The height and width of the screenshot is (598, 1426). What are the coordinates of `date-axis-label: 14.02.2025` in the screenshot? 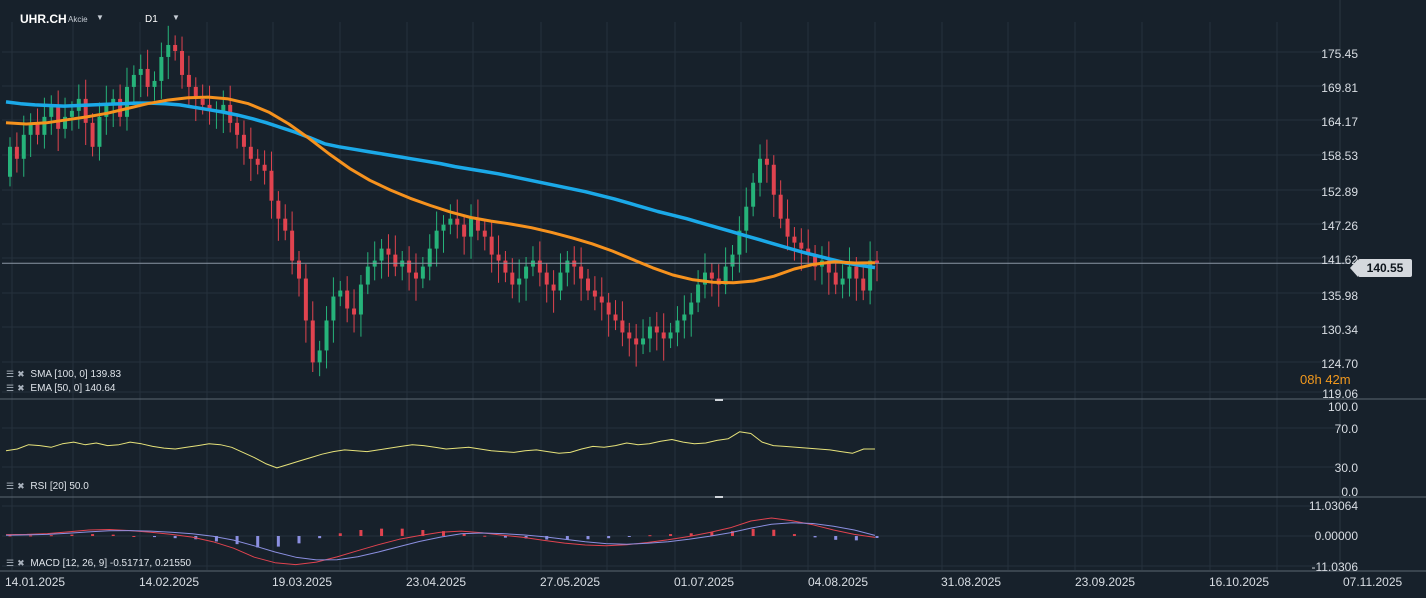 It's located at (169, 582).